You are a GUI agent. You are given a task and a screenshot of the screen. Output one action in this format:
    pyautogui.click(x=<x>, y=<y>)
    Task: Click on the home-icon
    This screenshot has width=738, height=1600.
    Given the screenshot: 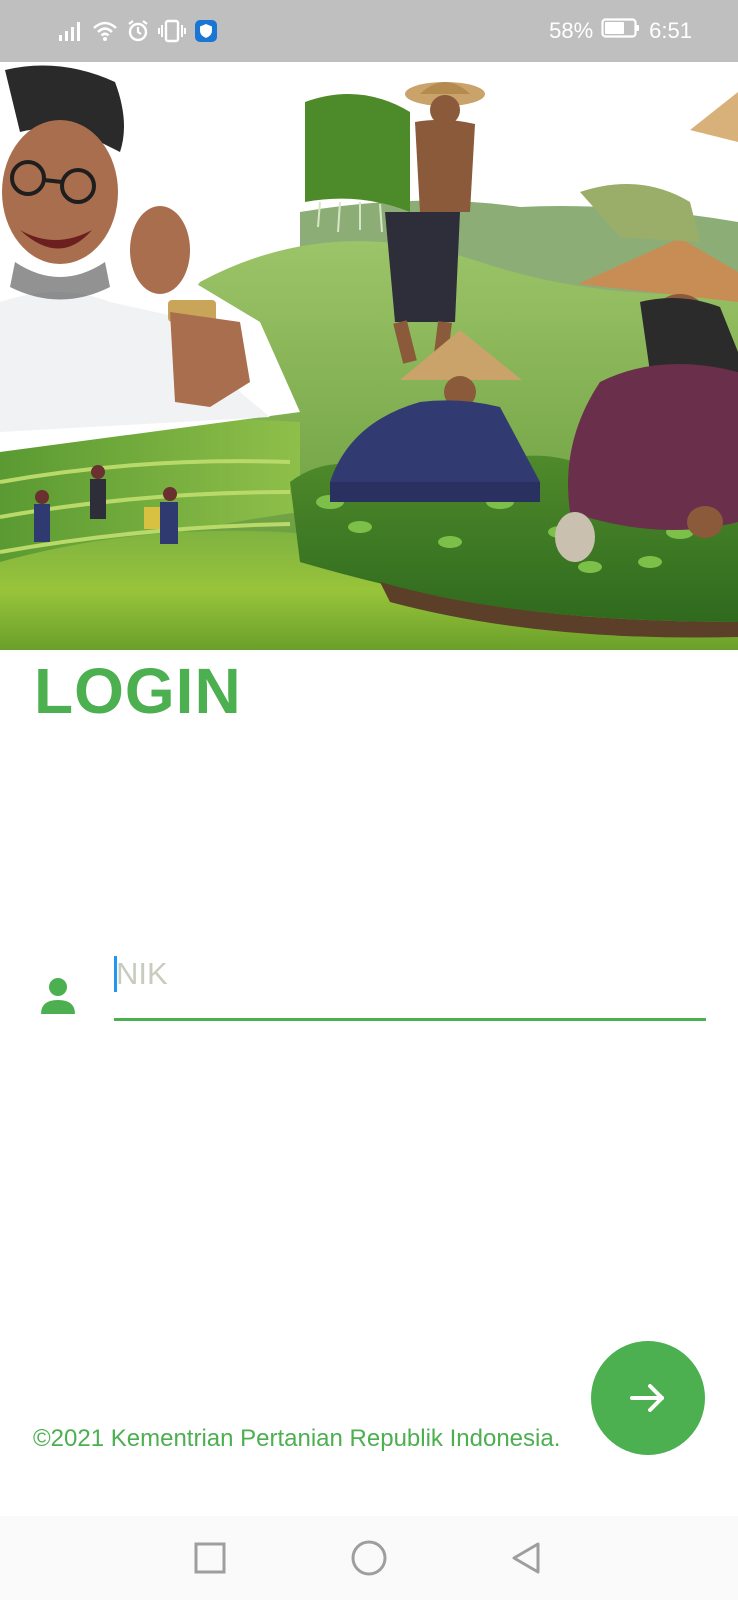 What is the action you would take?
    pyautogui.click(x=369, y=1558)
    